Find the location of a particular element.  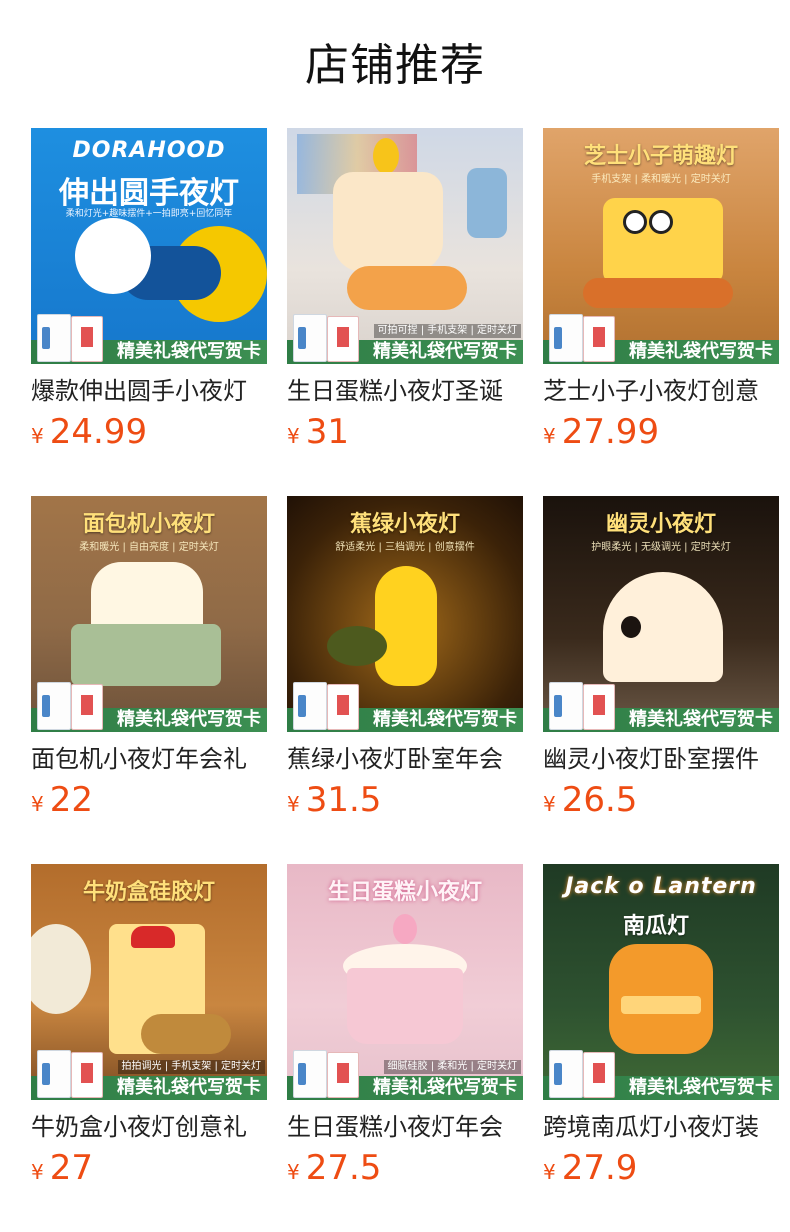

thumb-subtitle: 柔和暖光 | 自由亮度 | 定时关灯 is located at coordinates (149, 547).